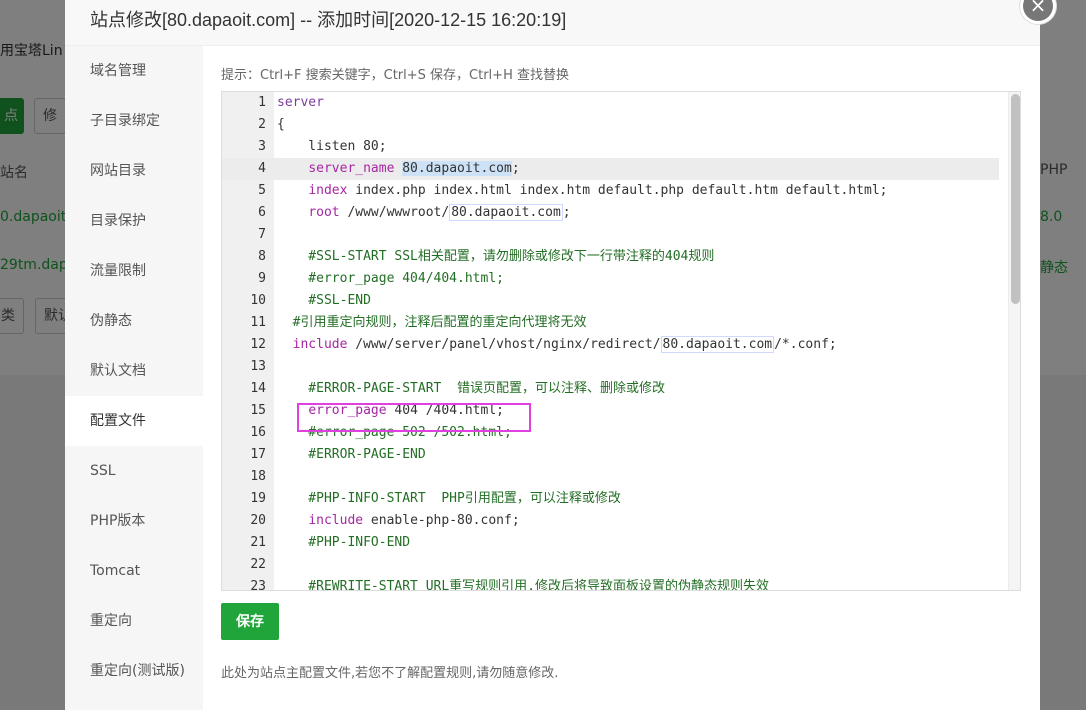  I want to click on line-number: 17, so click(258, 454).